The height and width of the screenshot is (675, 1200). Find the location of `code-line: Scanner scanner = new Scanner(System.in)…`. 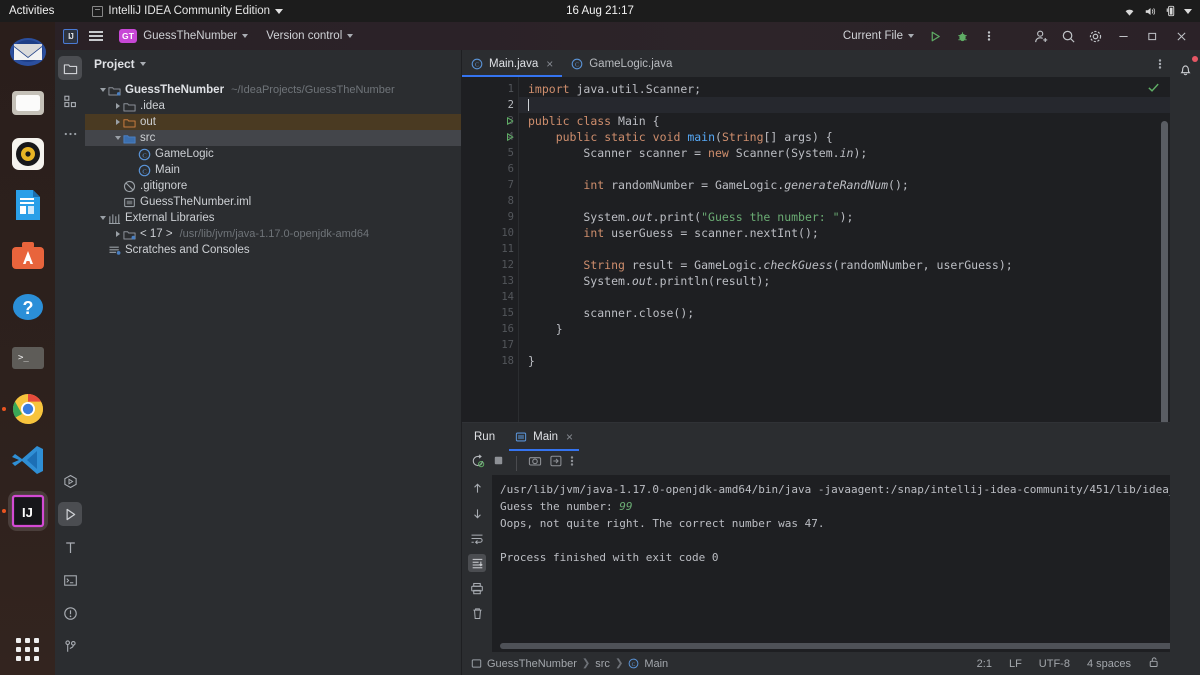

code-line: Scanner scanner = new Scanner(System.in)… is located at coordinates (844, 153).